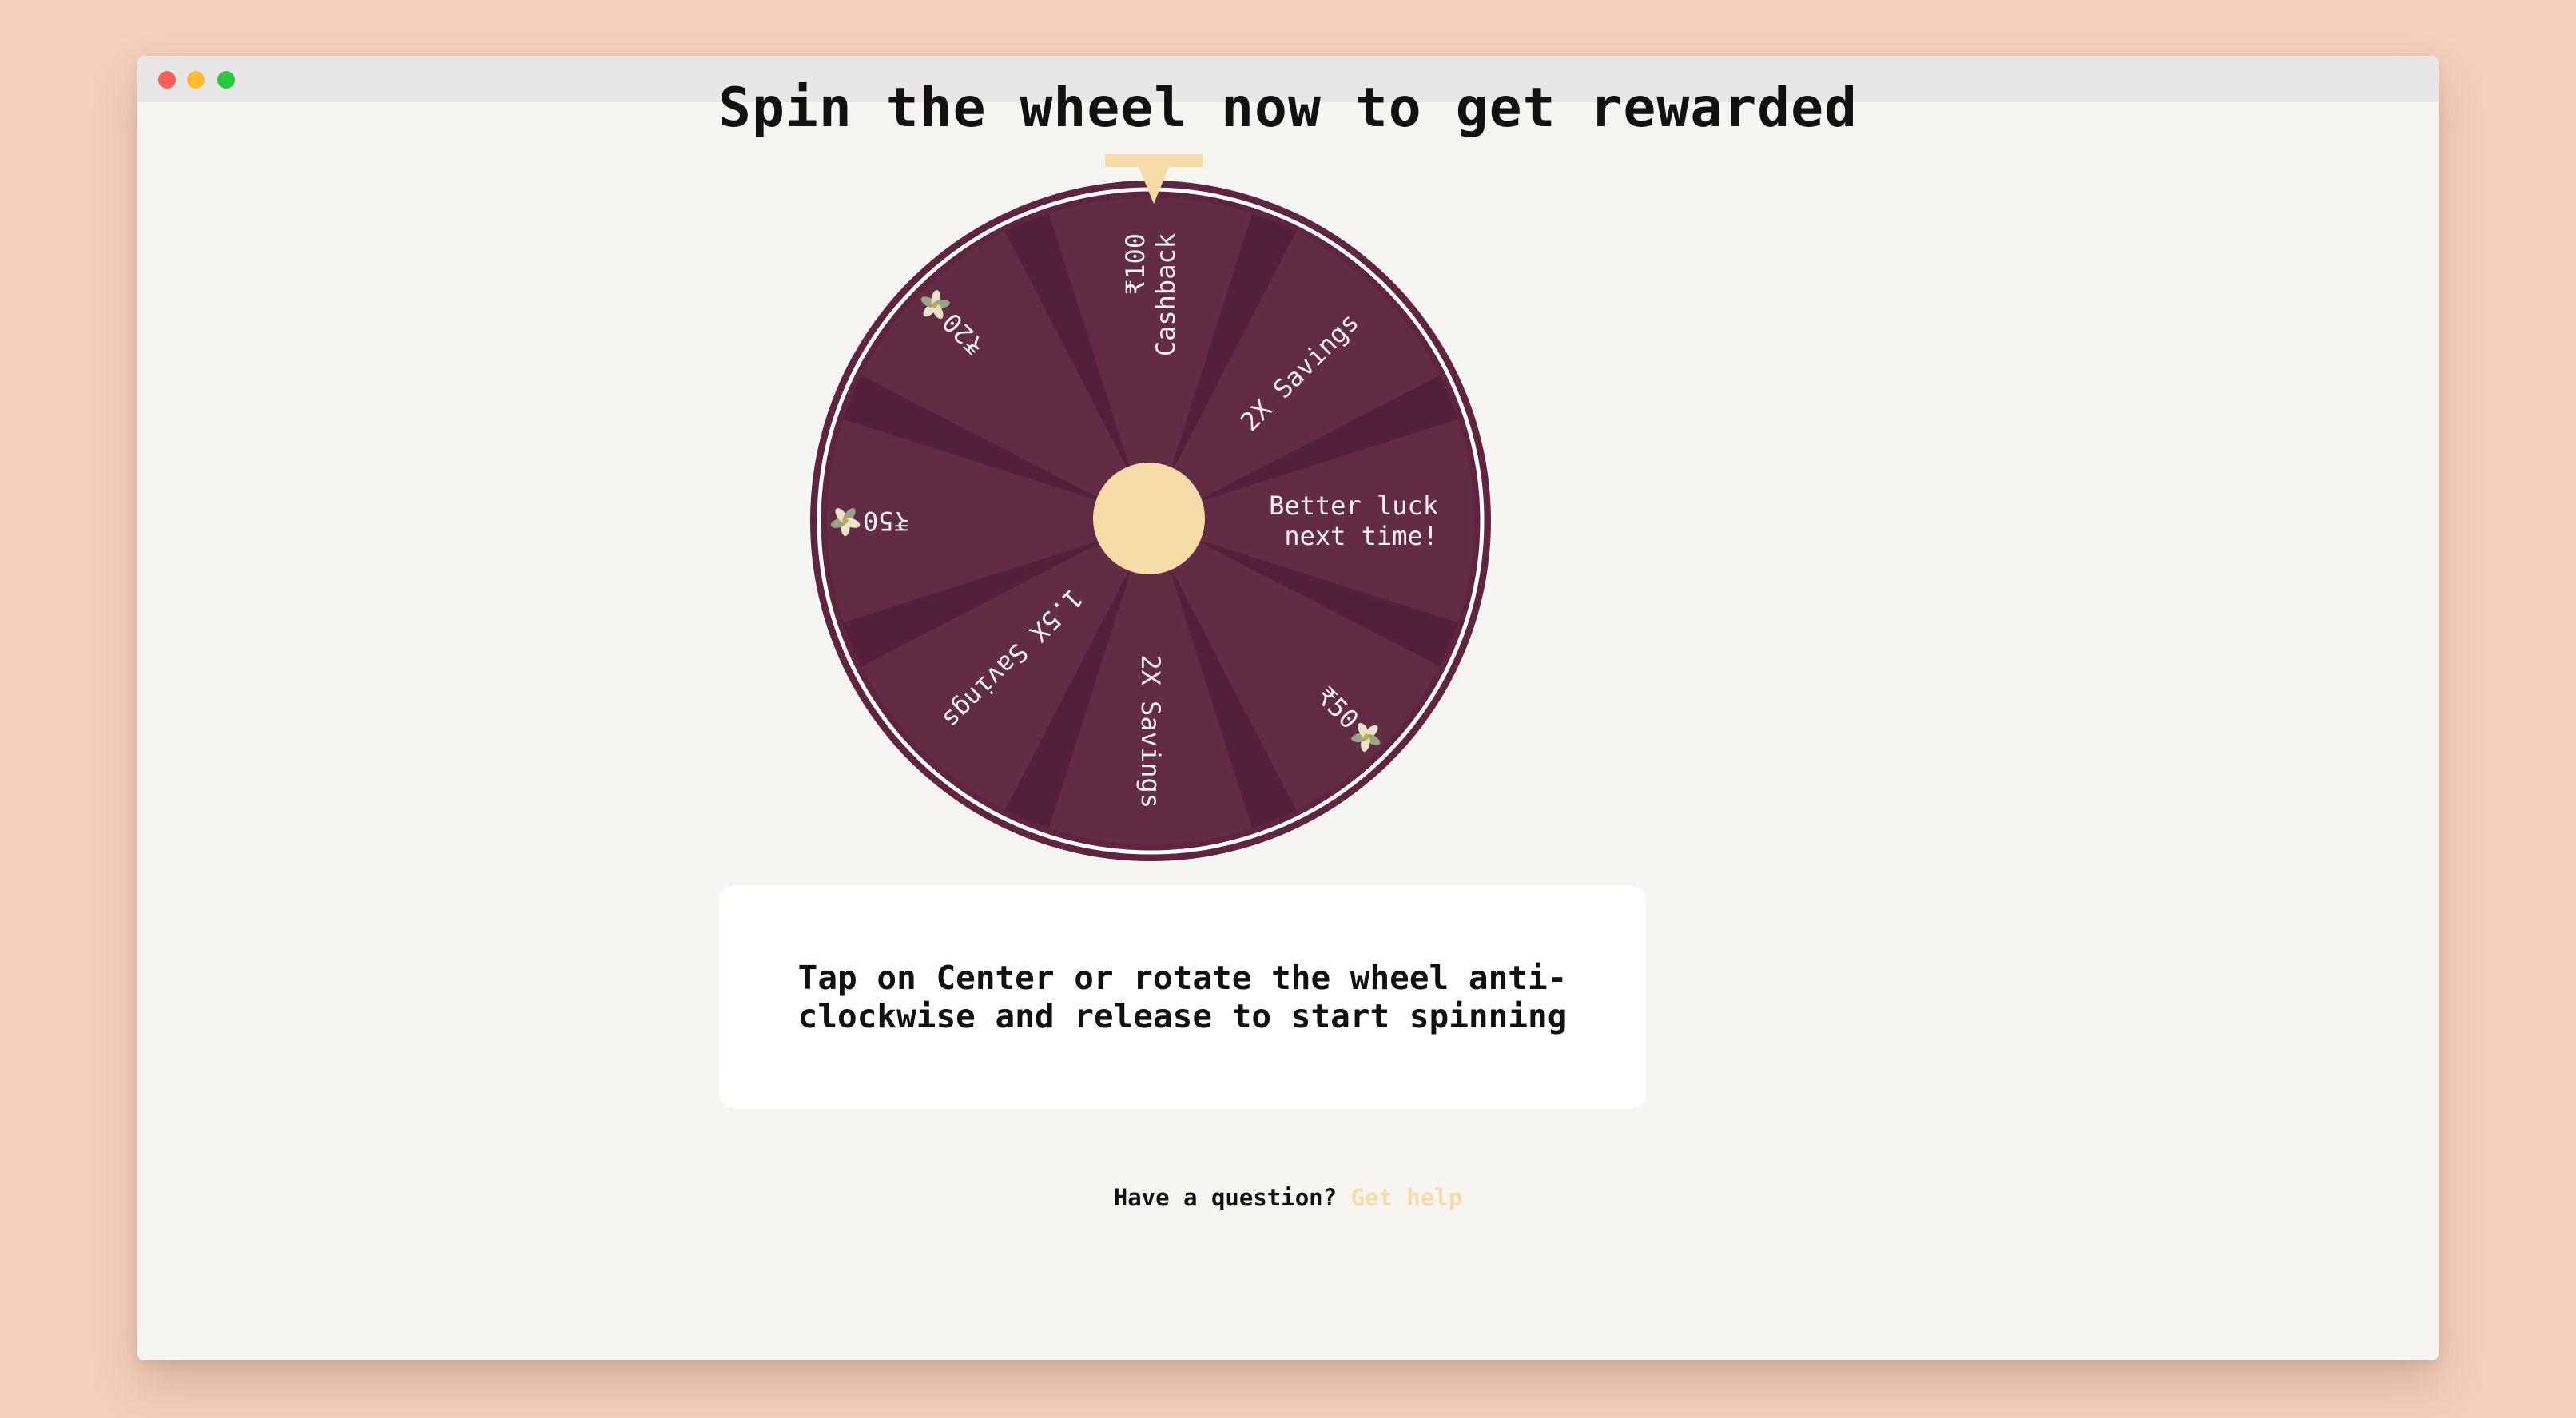  I want to click on wheel-segment-label: Better luck, so click(1353, 506).